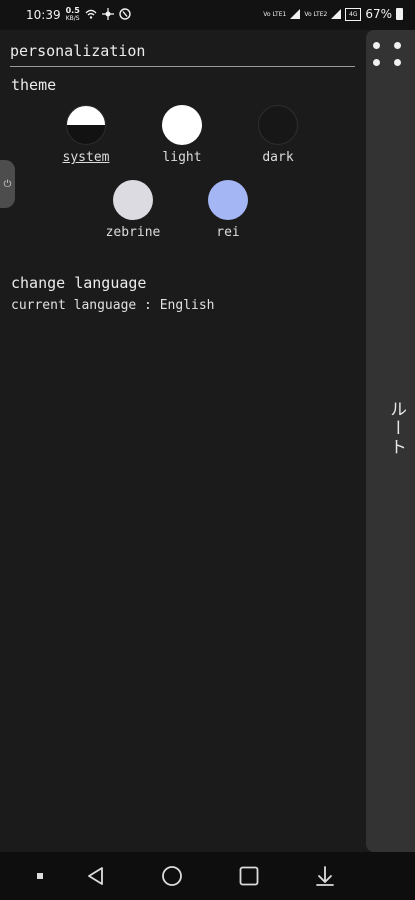 This screenshot has height=900, width=415. I want to click on edge-panel-handle: ⏻, so click(7, 184).